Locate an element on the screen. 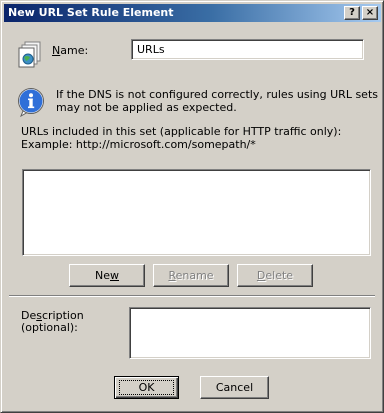 The height and width of the screenshot is (413, 384). urls-example-text: Example: http://microsoft.com/somepath/* is located at coordinates (138, 144).